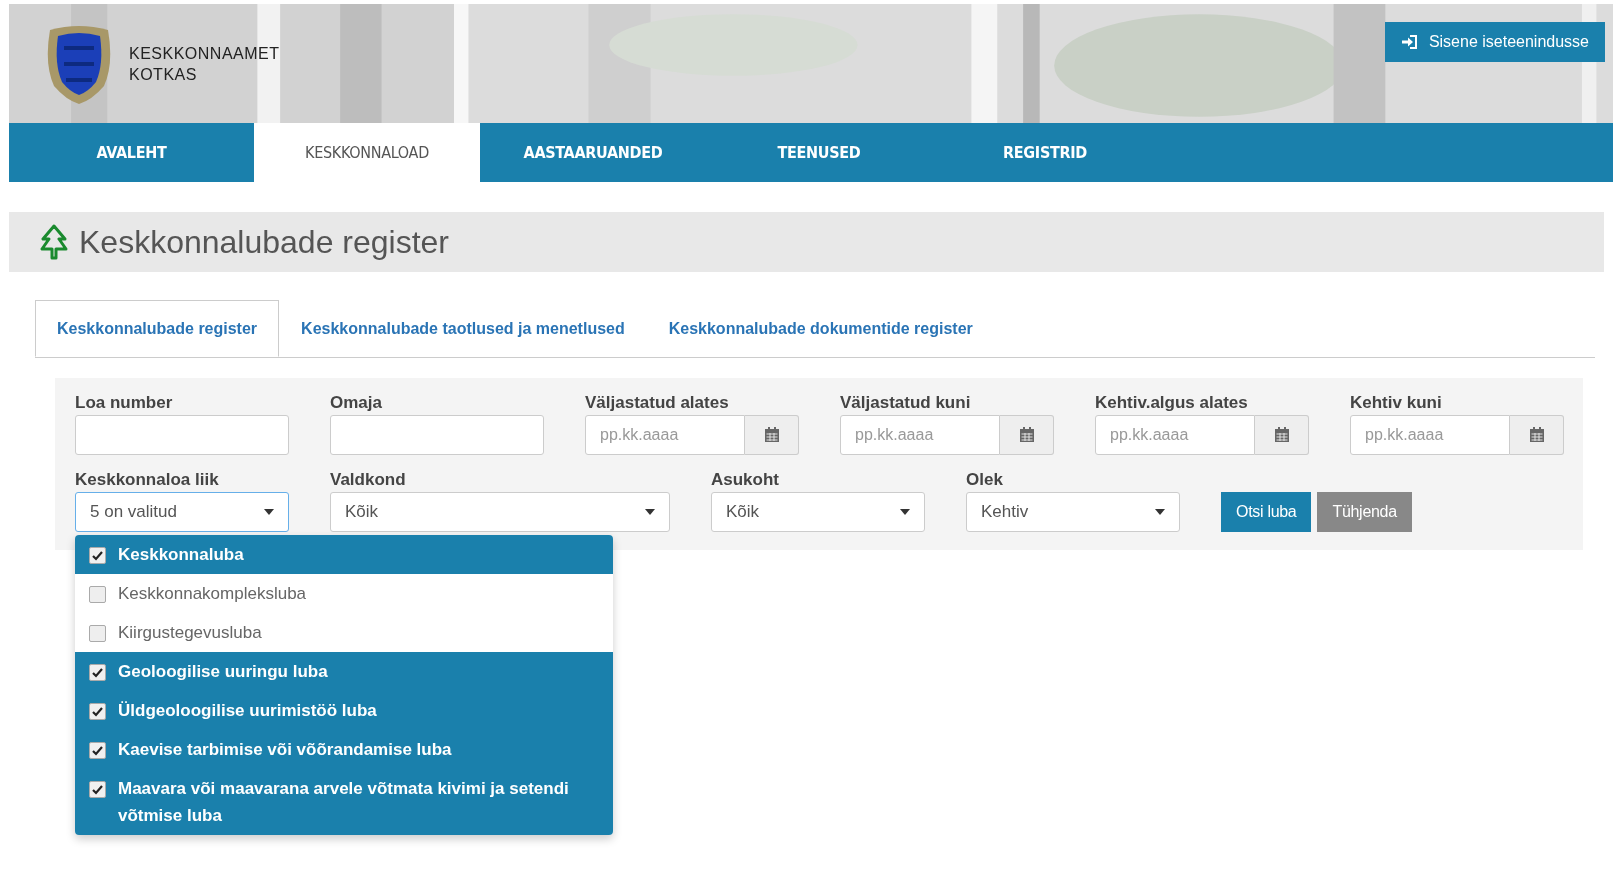 This screenshot has width=1613, height=883. I want to click on option-label: Kaevise tarbimise või võõrandamise luba, so click(285, 749).